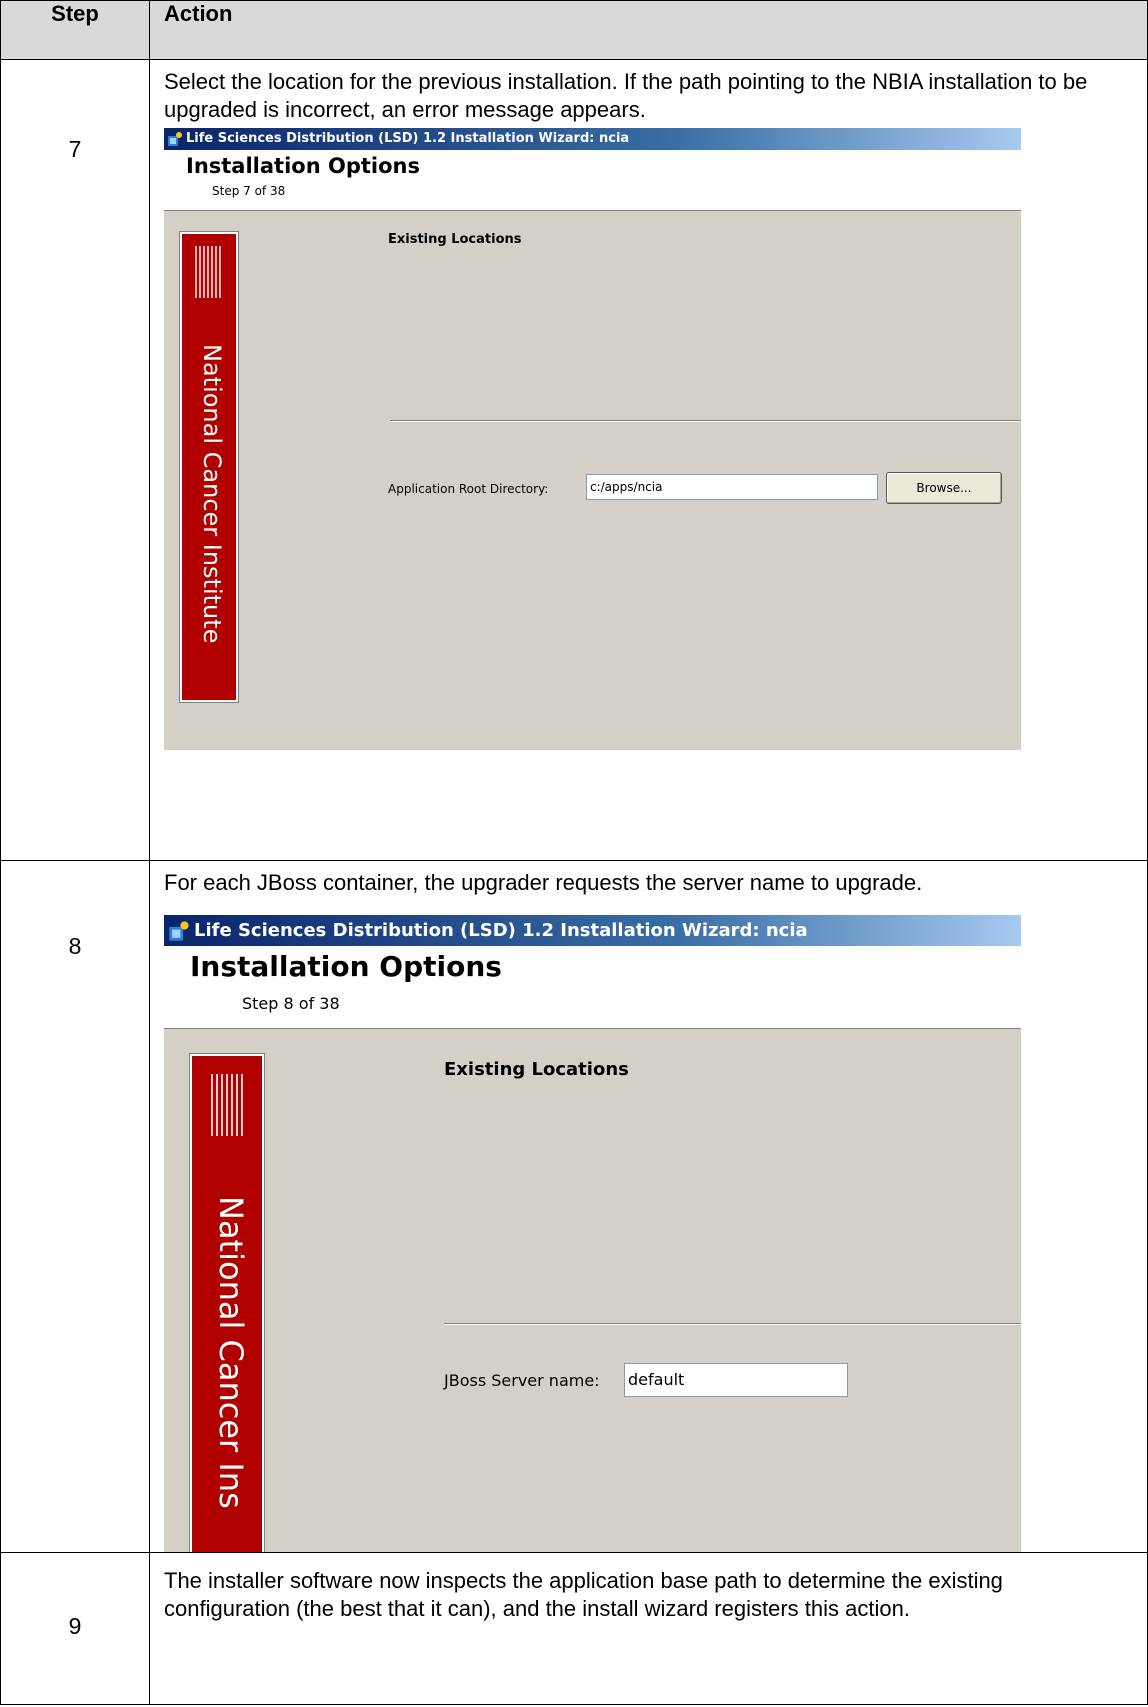  Describe the element at coordinates (592, 987) in the screenshot. I see `wizard-header: Installation Options Step 8 of 38` at that location.